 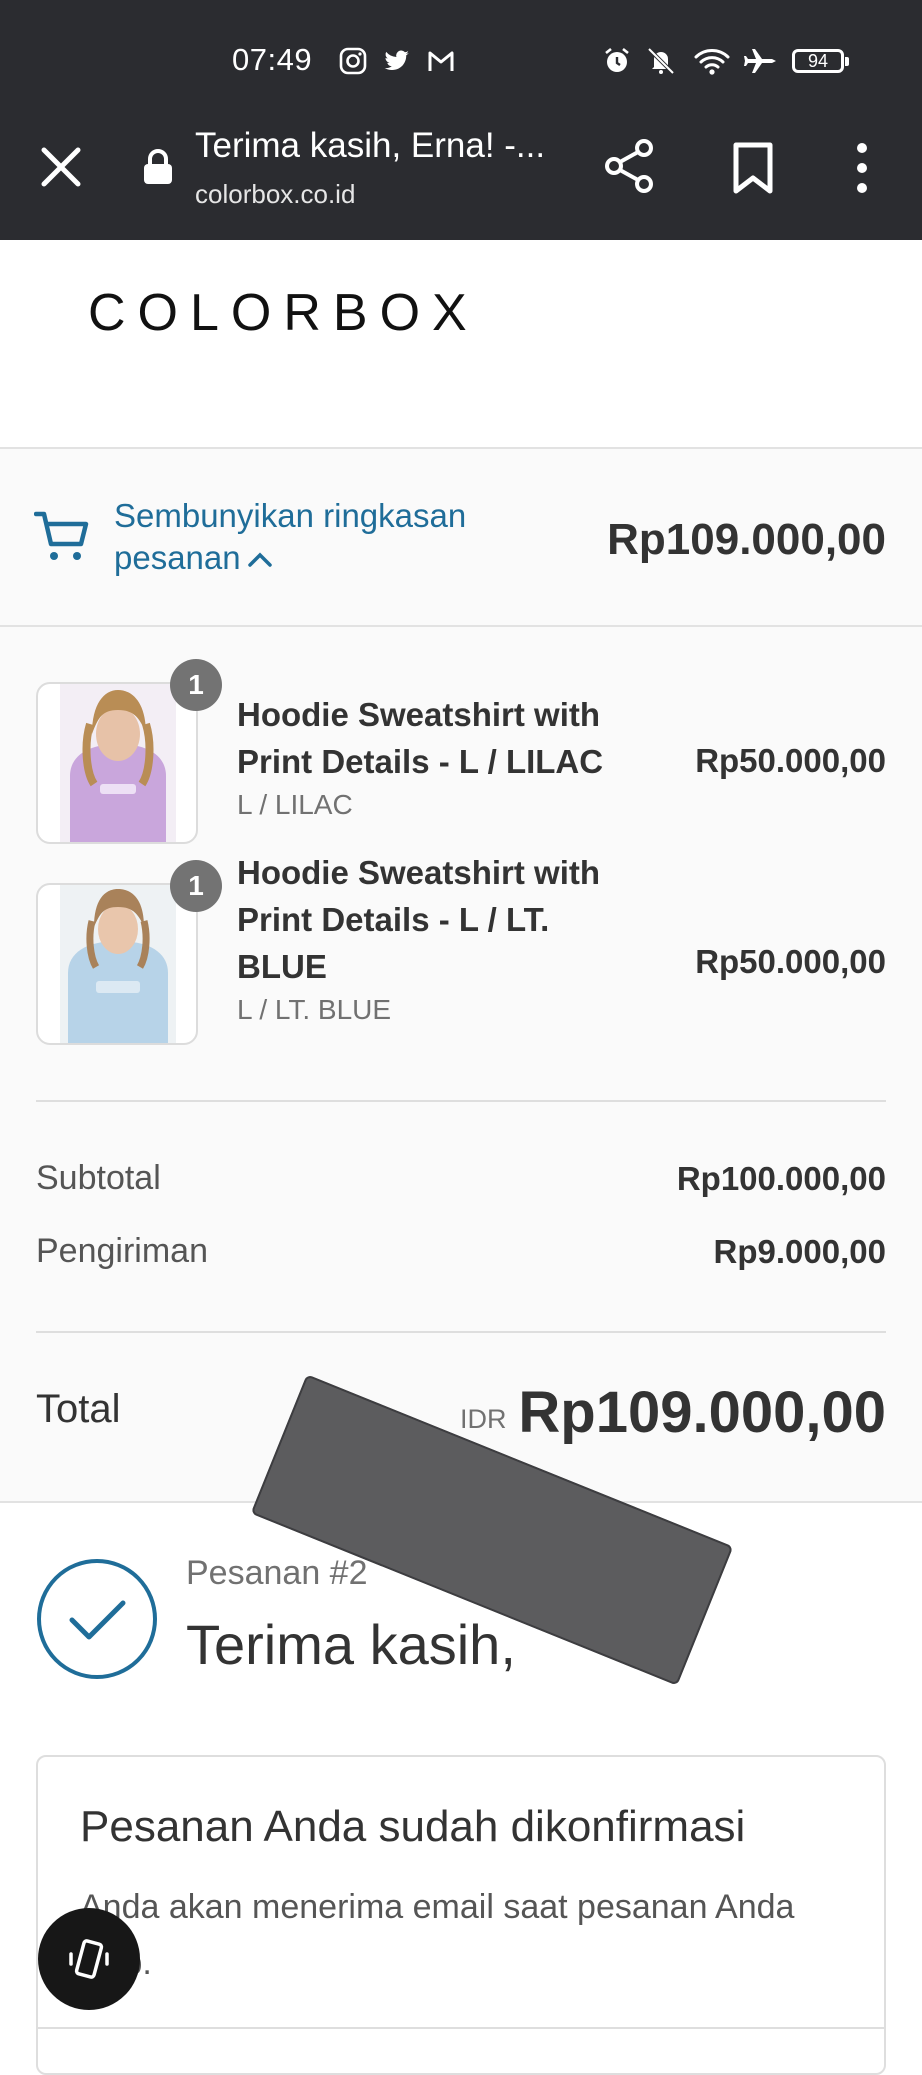 What do you see at coordinates (122, 1251) in the screenshot?
I see `shipping-label: Pengiriman` at bounding box center [122, 1251].